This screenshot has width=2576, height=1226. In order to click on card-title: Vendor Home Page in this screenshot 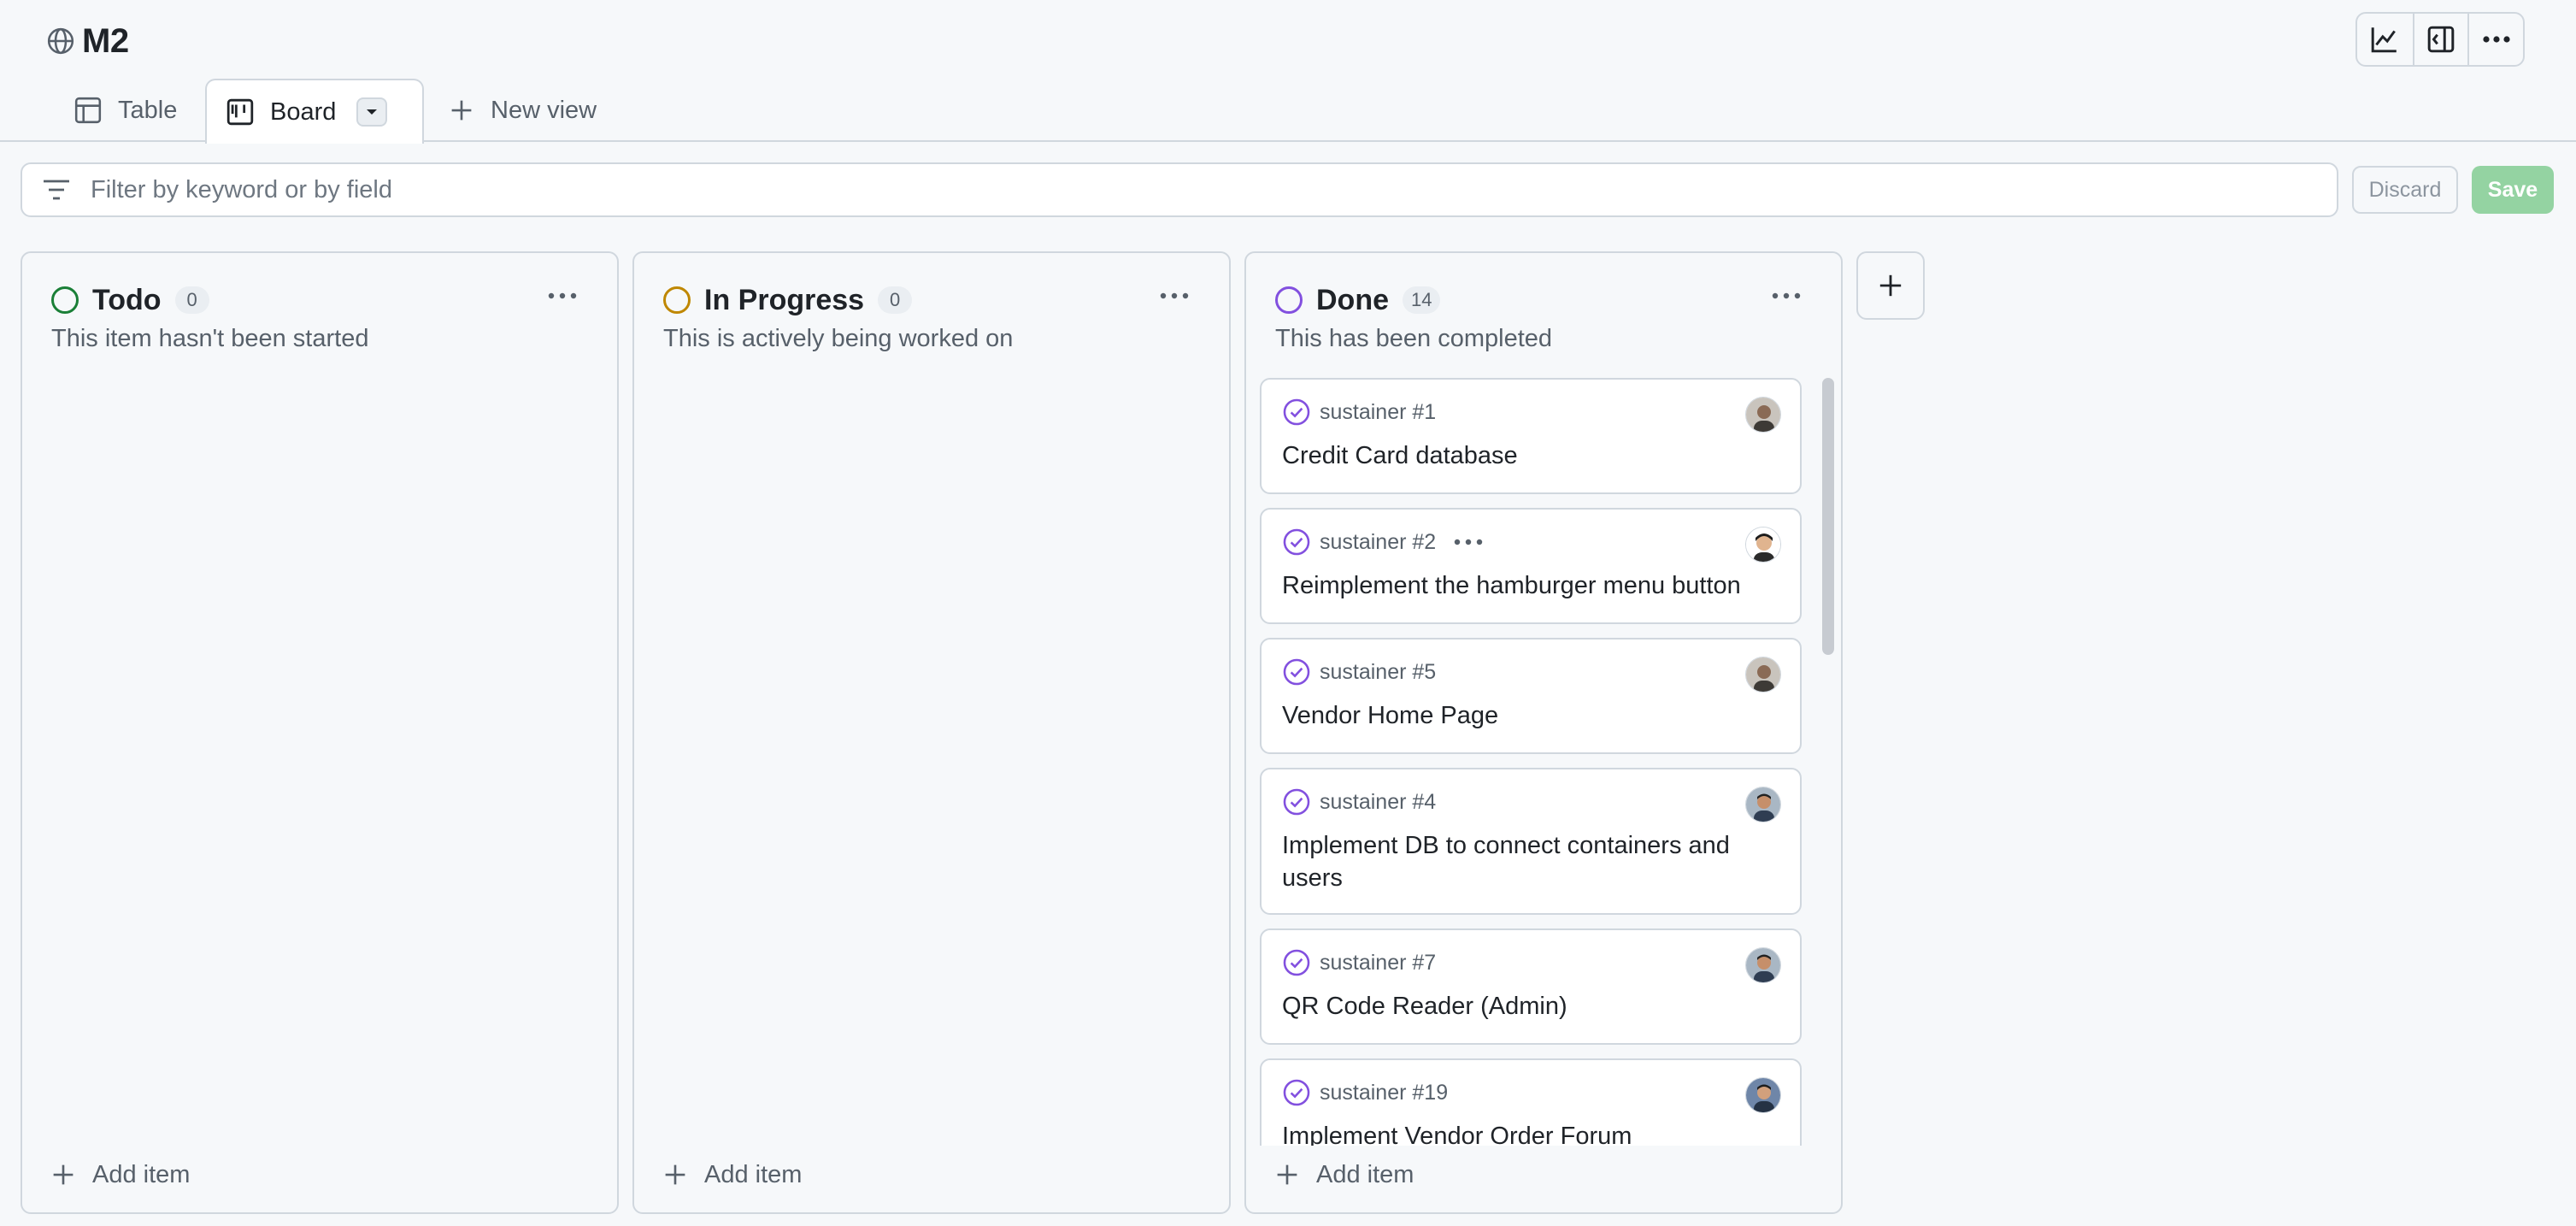, I will do `click(1521, 715)`.